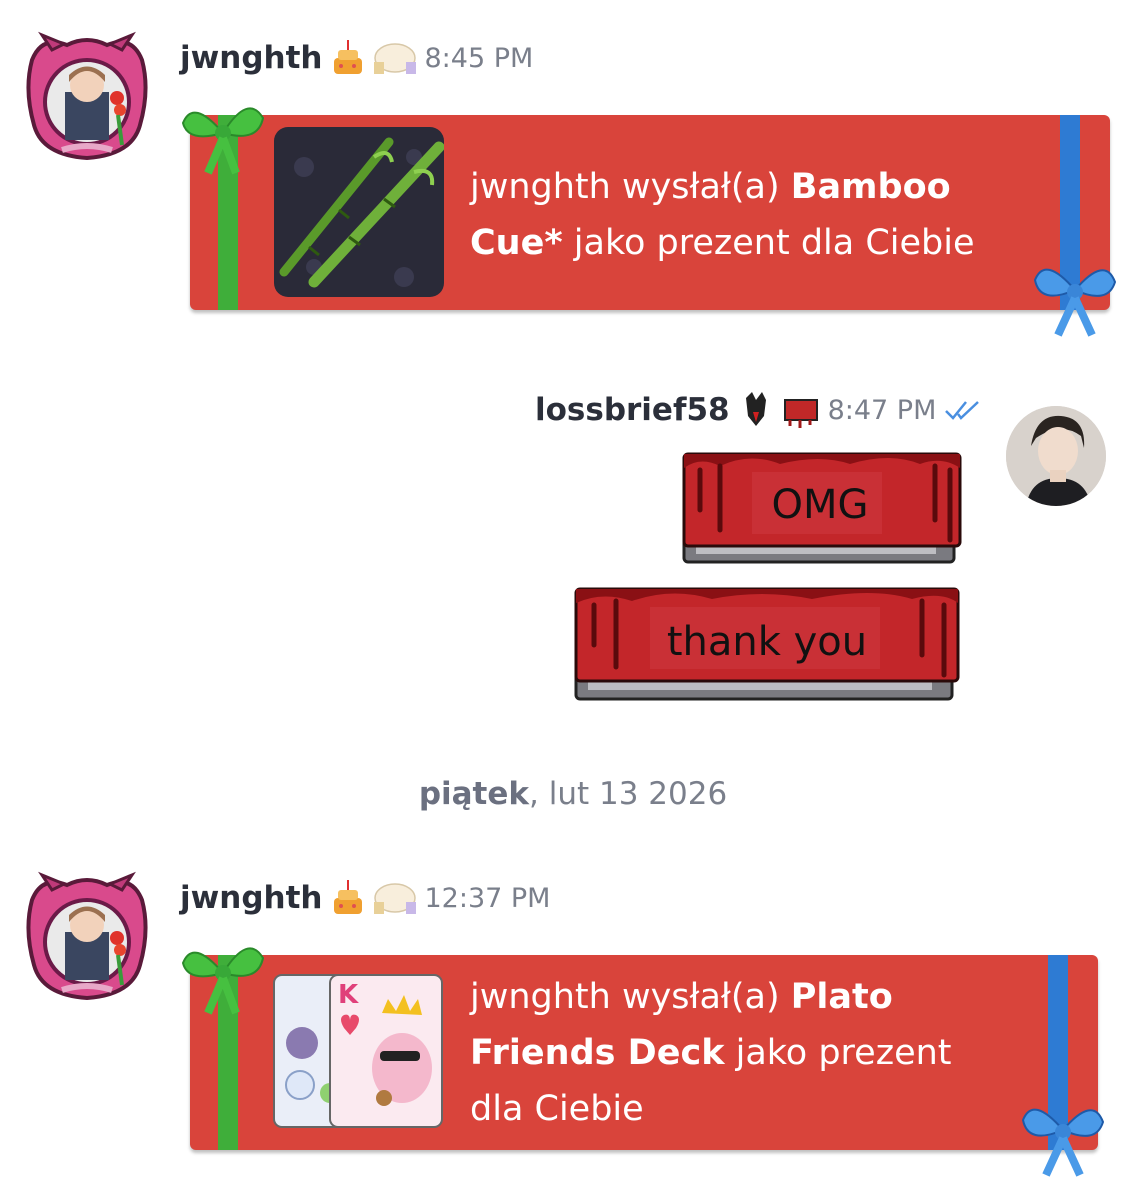 The width and height of the screenshot is (1146, 1200). Describe the element at coordinates (962, 410) in the screenshot. I see `double-check-icon` at that location.